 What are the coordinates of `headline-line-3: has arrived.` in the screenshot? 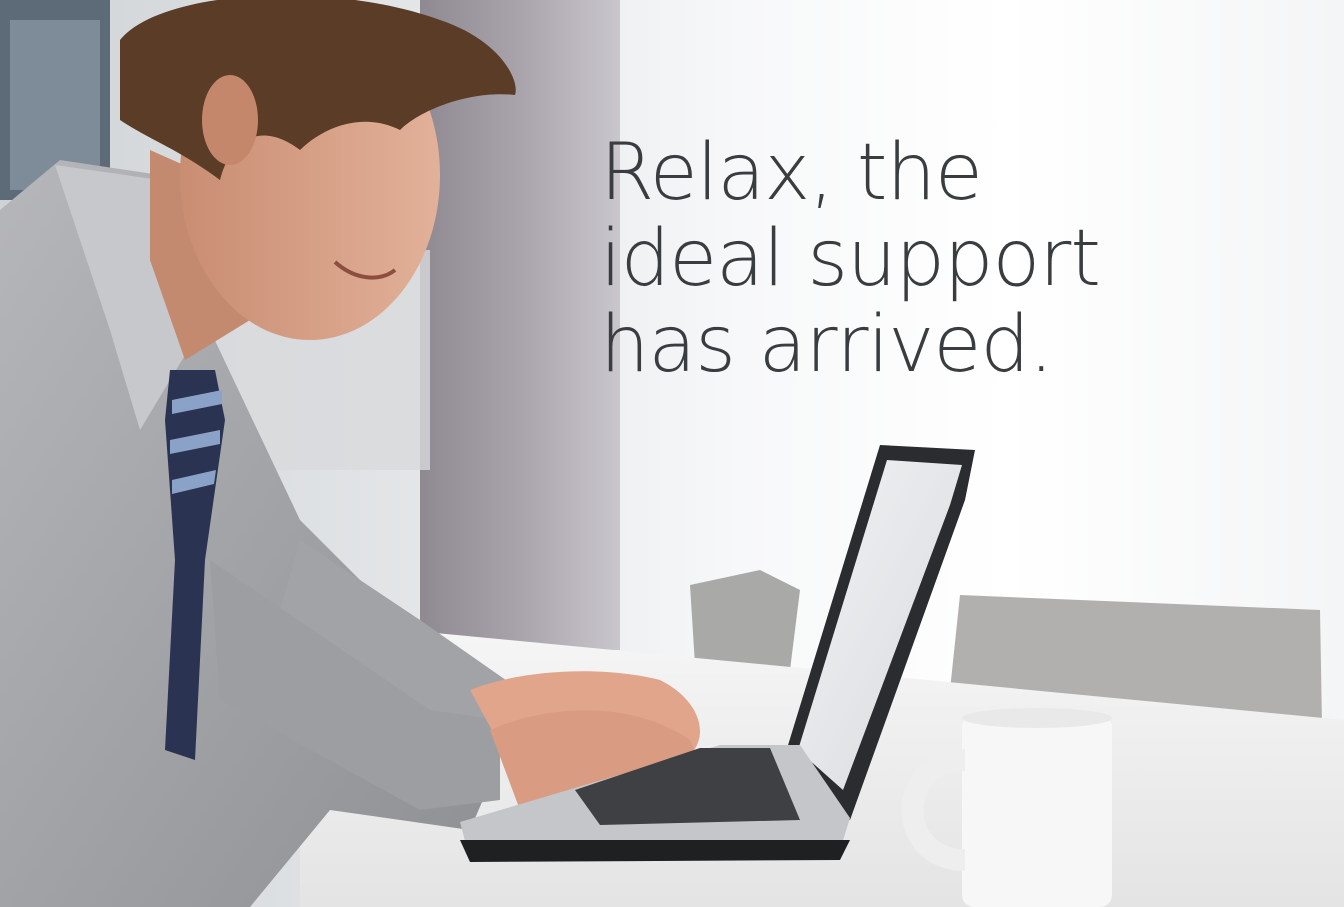 It's located at (827, 345).